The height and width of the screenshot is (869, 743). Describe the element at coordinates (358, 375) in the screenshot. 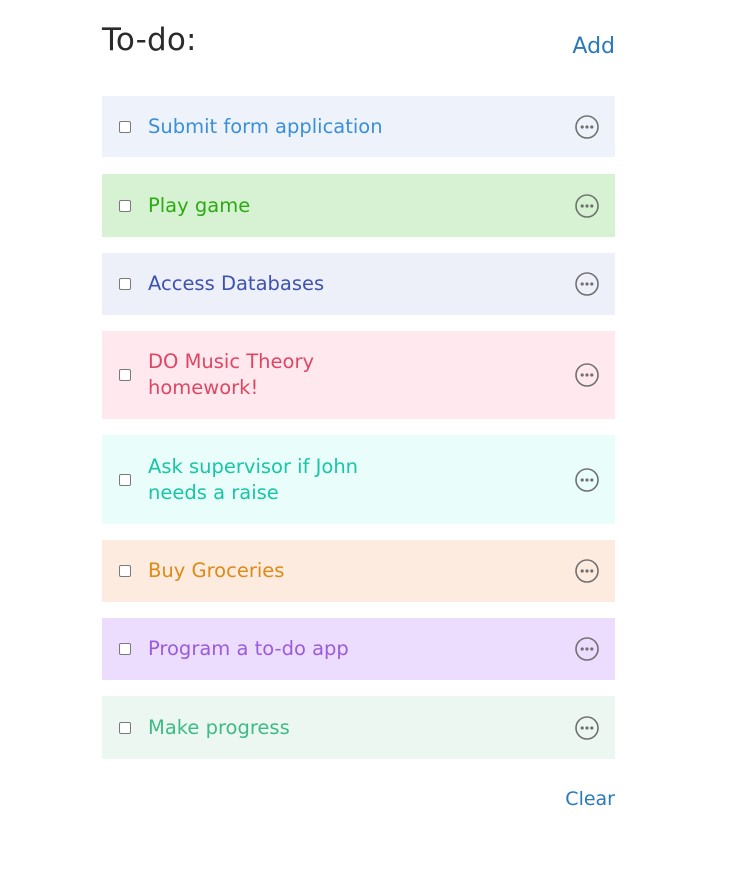

I see `task-item: DO Music Theory homework!` at that location.